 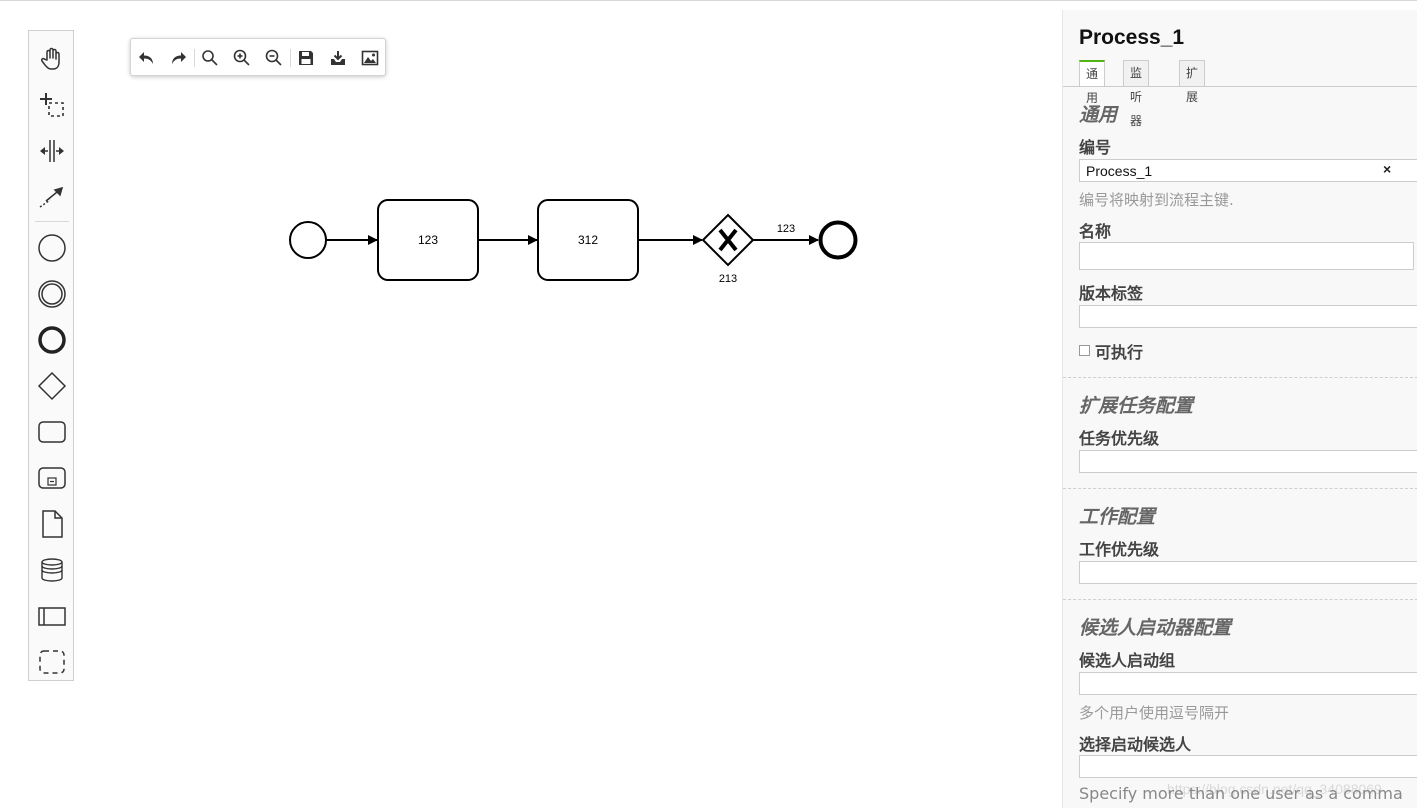 I want to click on download-icon, so click(x=338, y=58).